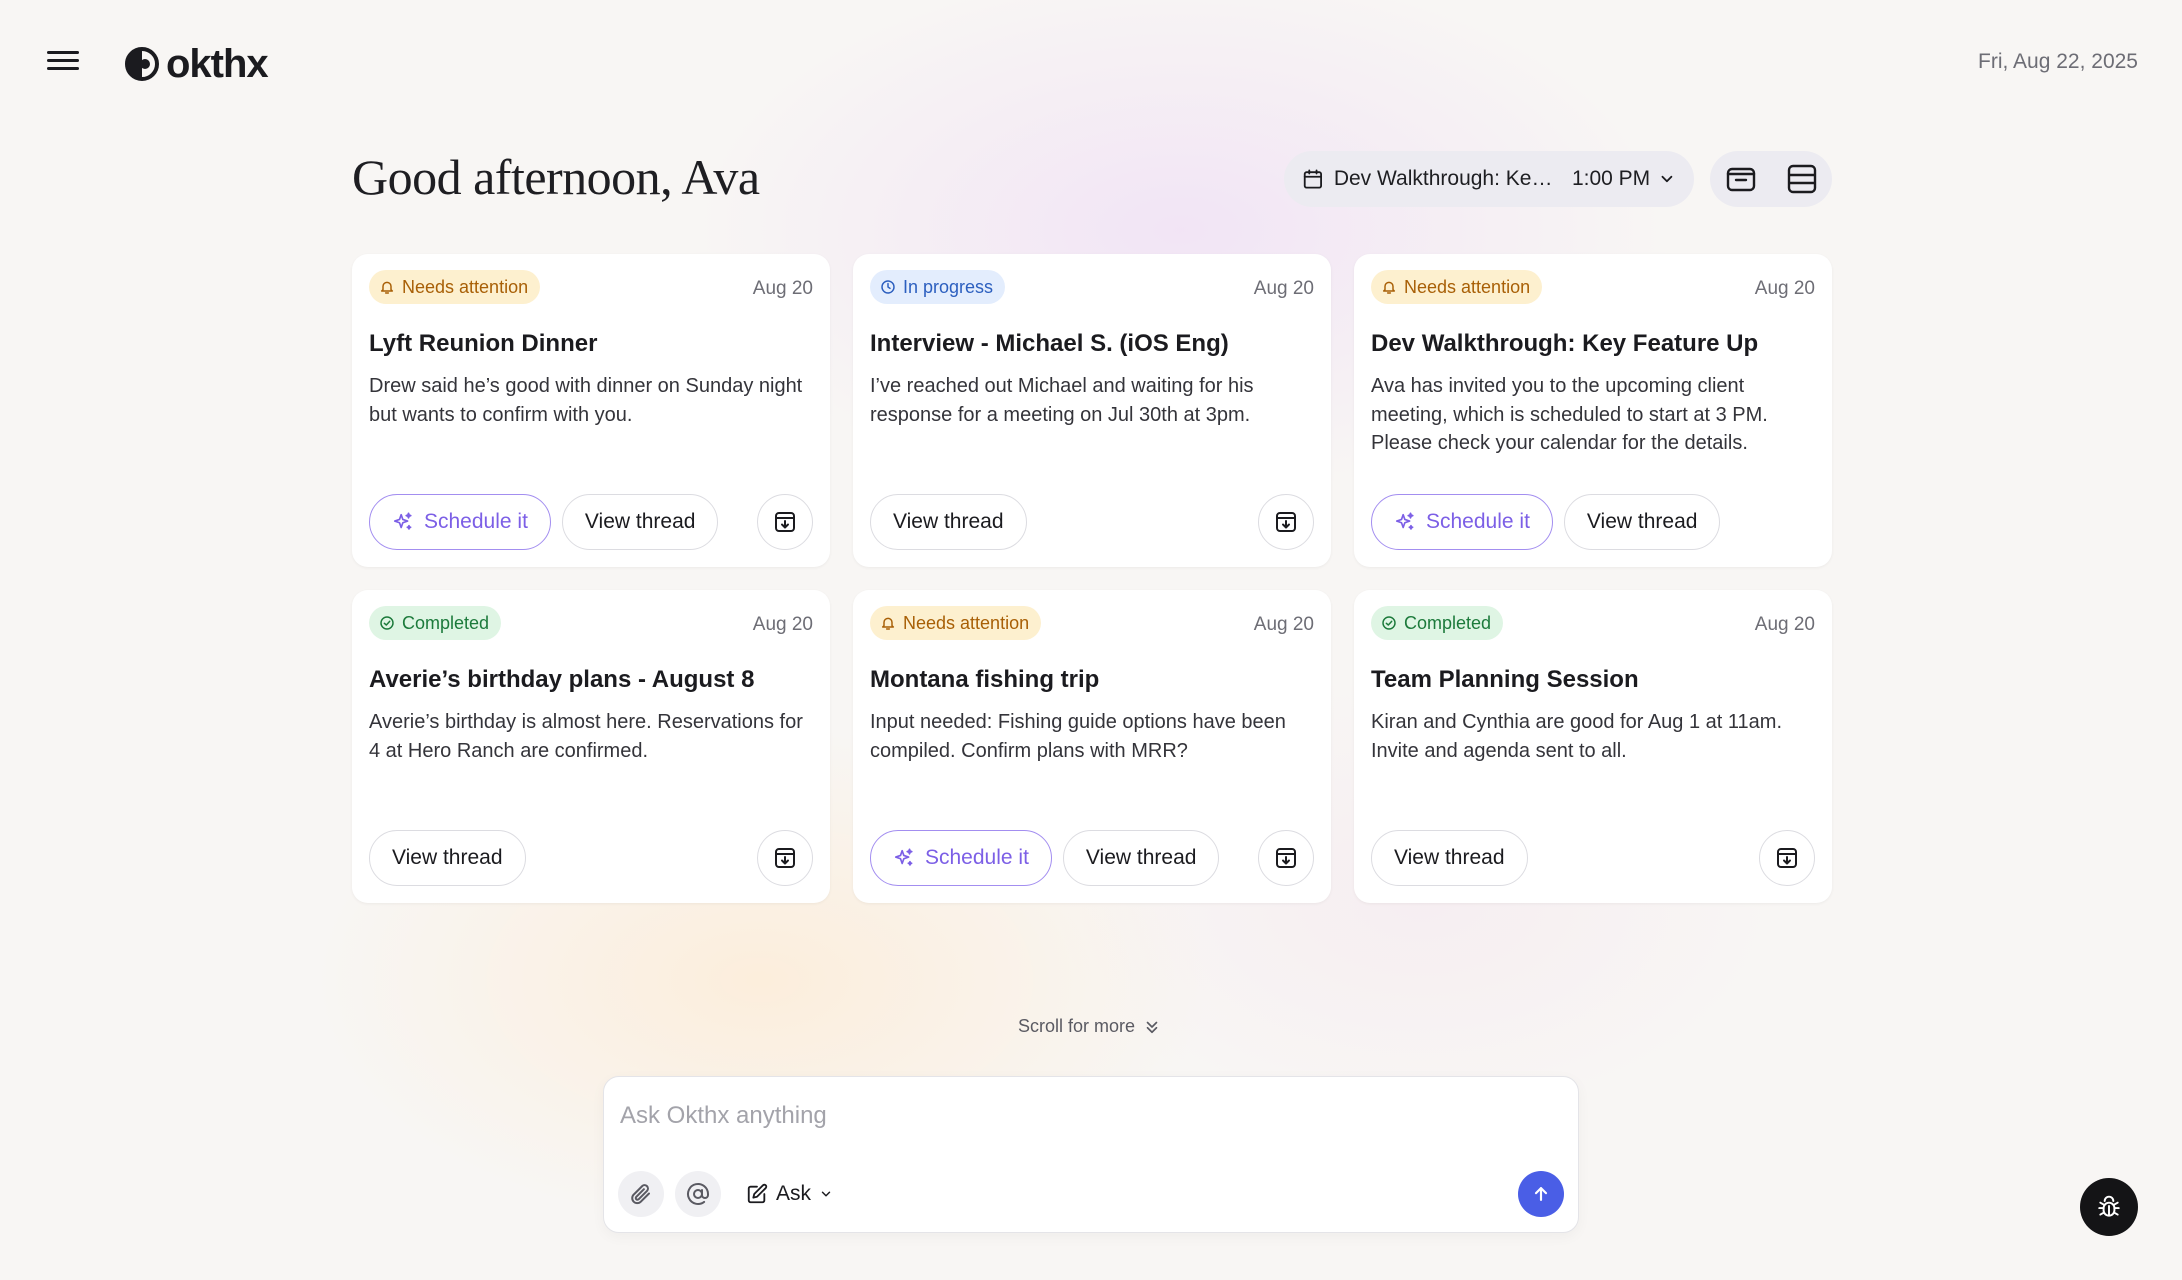 Image resolution: width=2182 pixels, height=1280 pixels. Describe the element at coordinates (562, 679) in the screenshot. I see `card-title: Averie’s birthday plans - August 8` at that location.